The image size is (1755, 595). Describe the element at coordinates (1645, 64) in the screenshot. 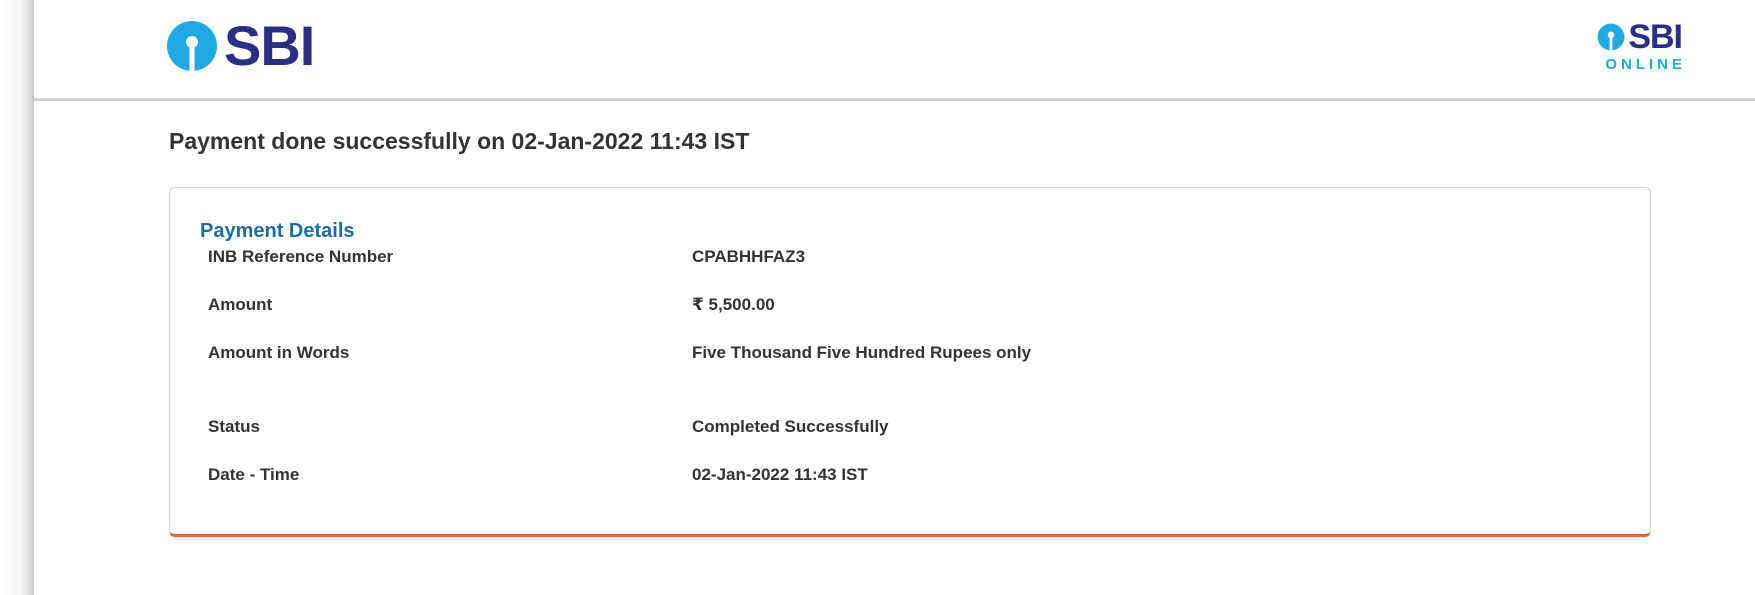

I see `sbi-online-tagline: ONLINE` at that location.